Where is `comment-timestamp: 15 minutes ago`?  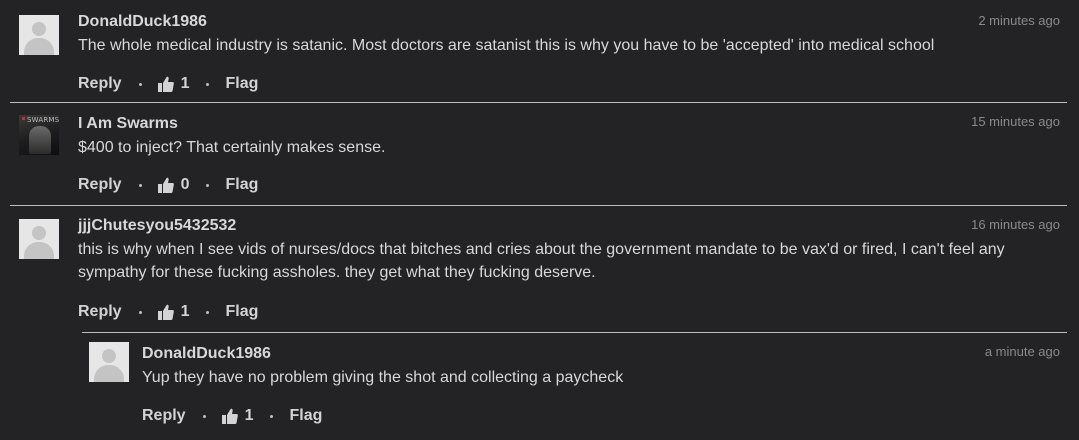
comment-timestamp: 15 minutes ago is located at coordinates (1015, 121).